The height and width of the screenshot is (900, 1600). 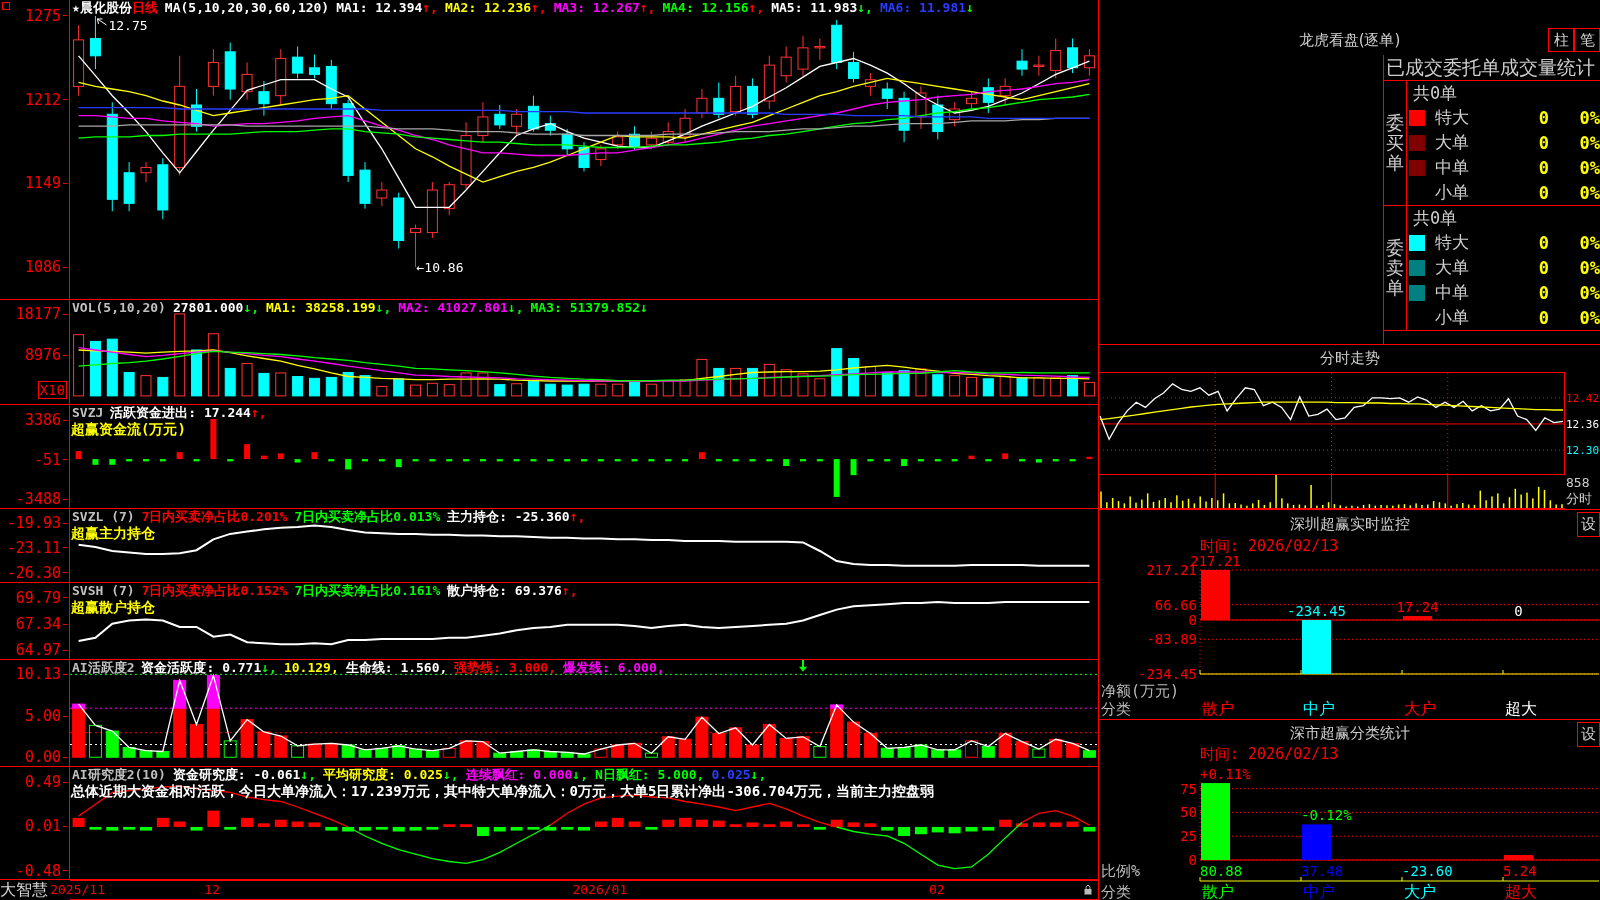 What do you see at coordinates (1561, 40) in the screenshot?
I see `mode-button: 柱` at bounding box center [1561, 40].